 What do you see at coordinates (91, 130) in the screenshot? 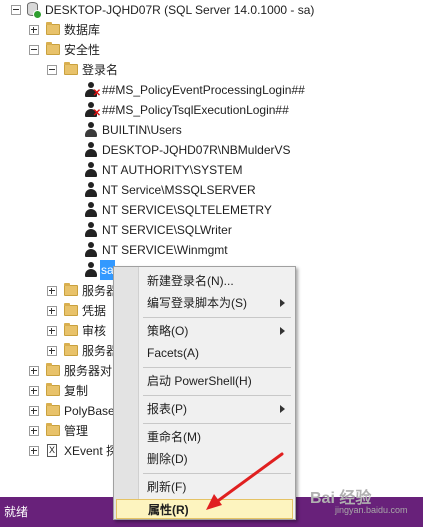
I see `group-login-icon` at bounding box center [91, 130].